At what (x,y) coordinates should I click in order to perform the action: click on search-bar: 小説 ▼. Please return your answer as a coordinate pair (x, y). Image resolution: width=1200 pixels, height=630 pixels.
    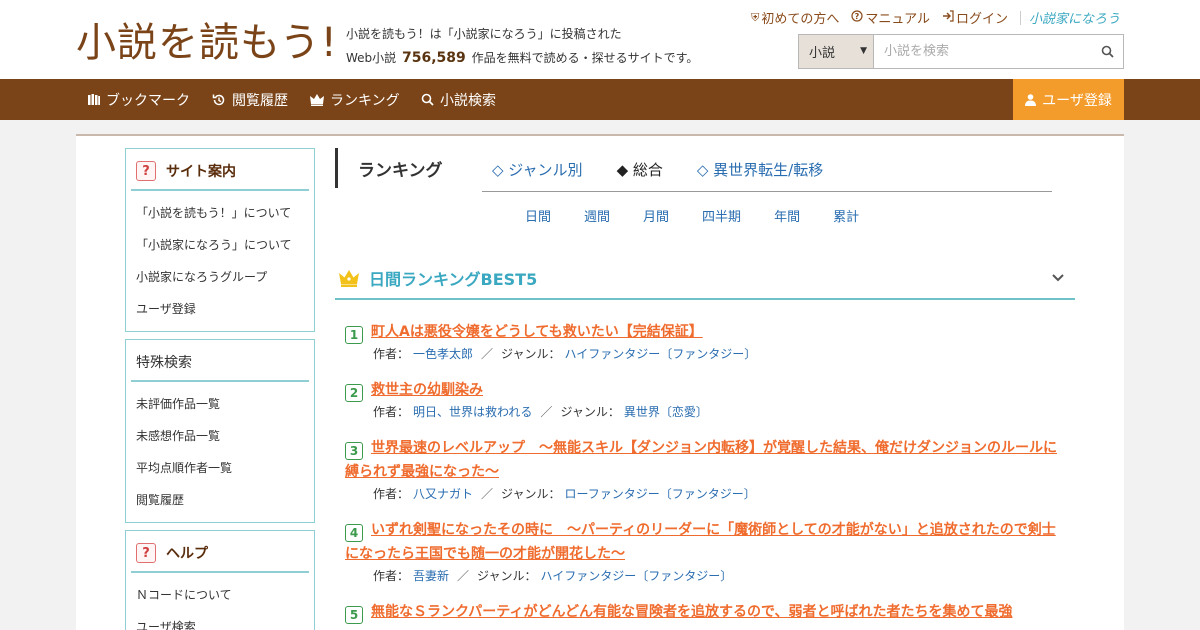
    Looking at the image, I should click on (961, 51).